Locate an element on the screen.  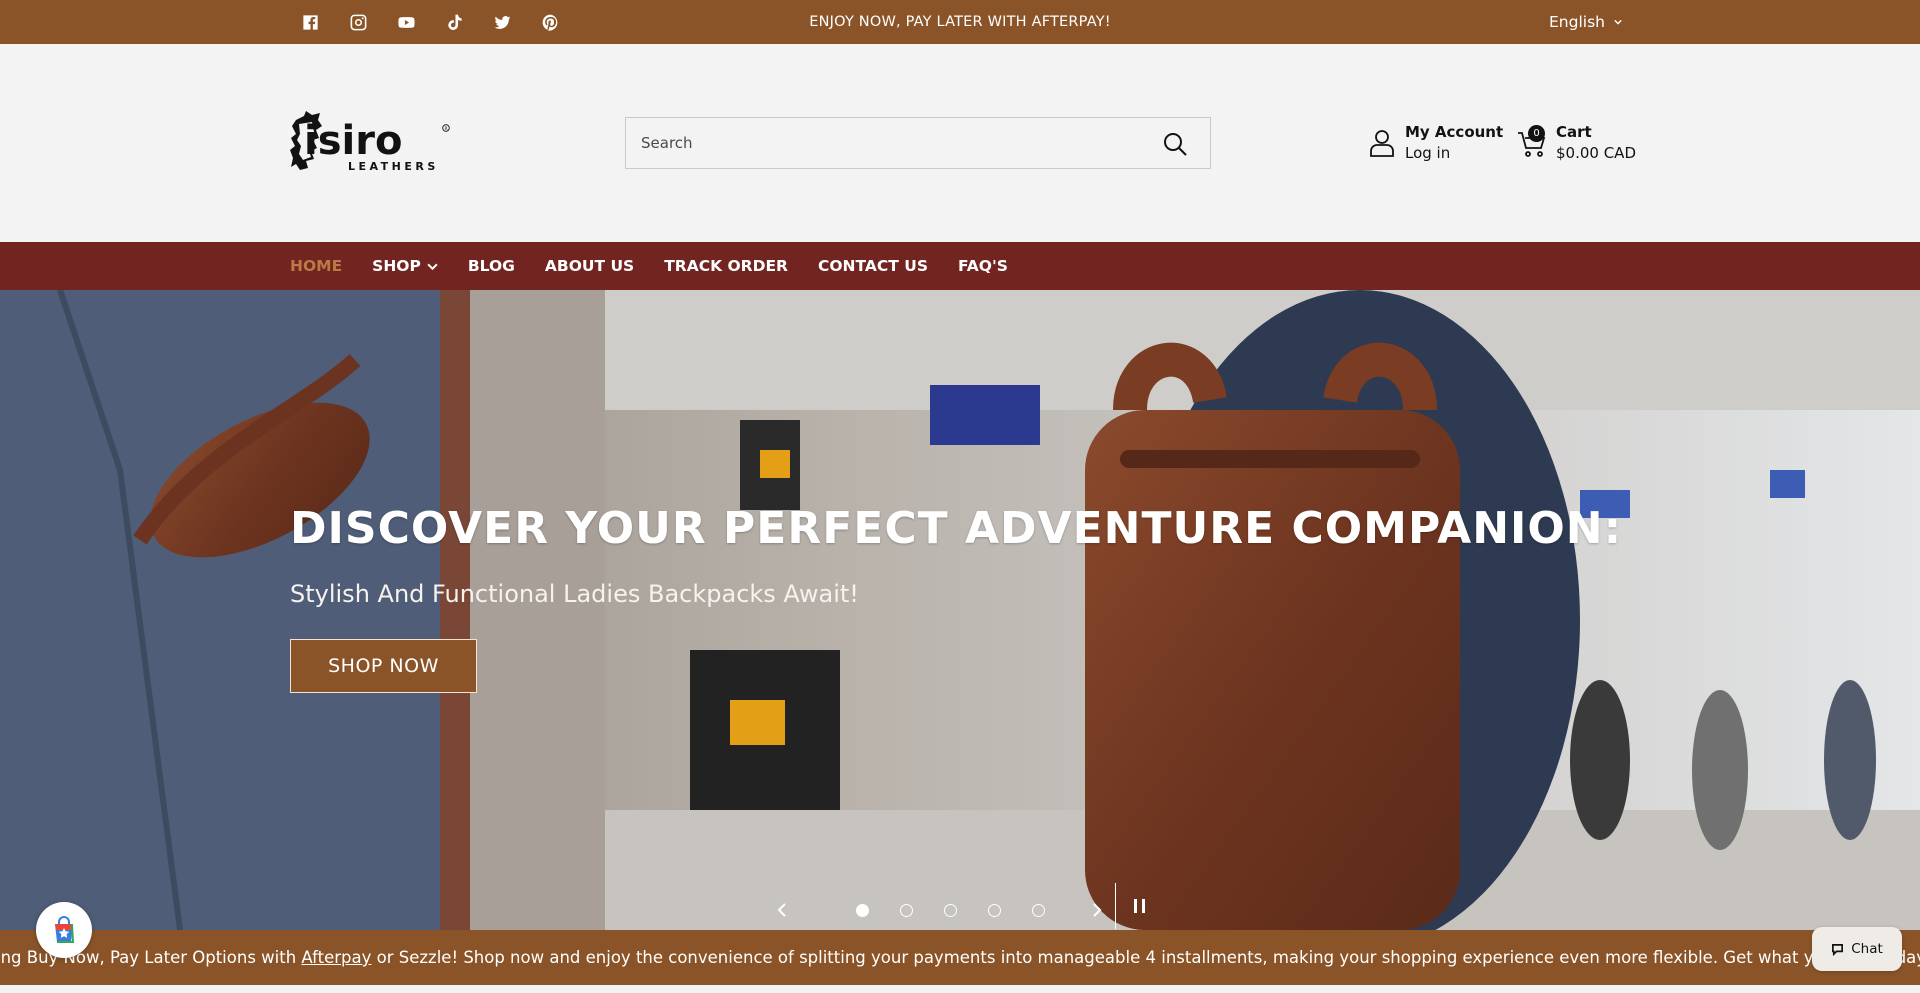
nav-label: ABOUT US is located at coordinates (589, 266).